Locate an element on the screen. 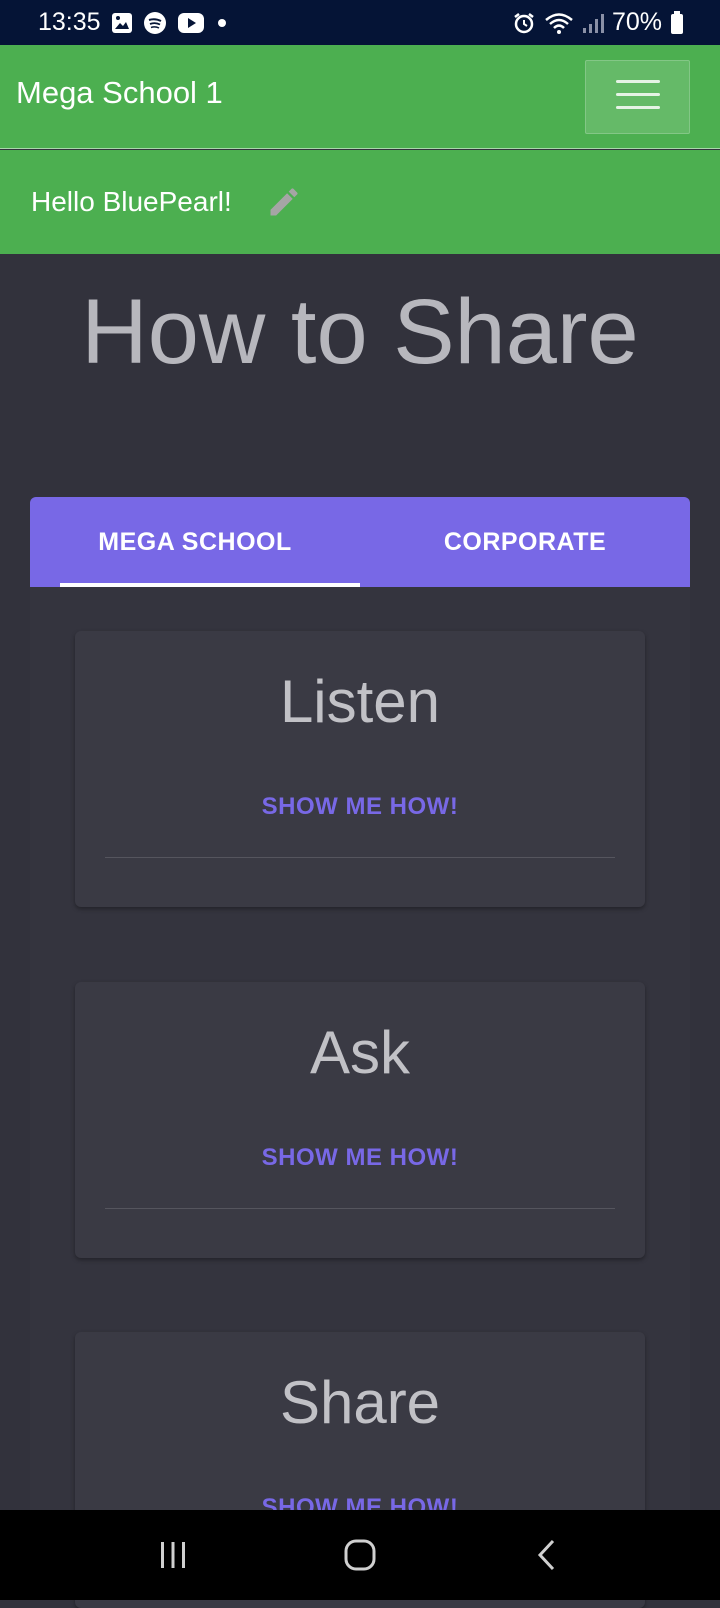 This screenshot has width=720, height=1608. edit-pencil-icon is located at coordinates (284, 202).